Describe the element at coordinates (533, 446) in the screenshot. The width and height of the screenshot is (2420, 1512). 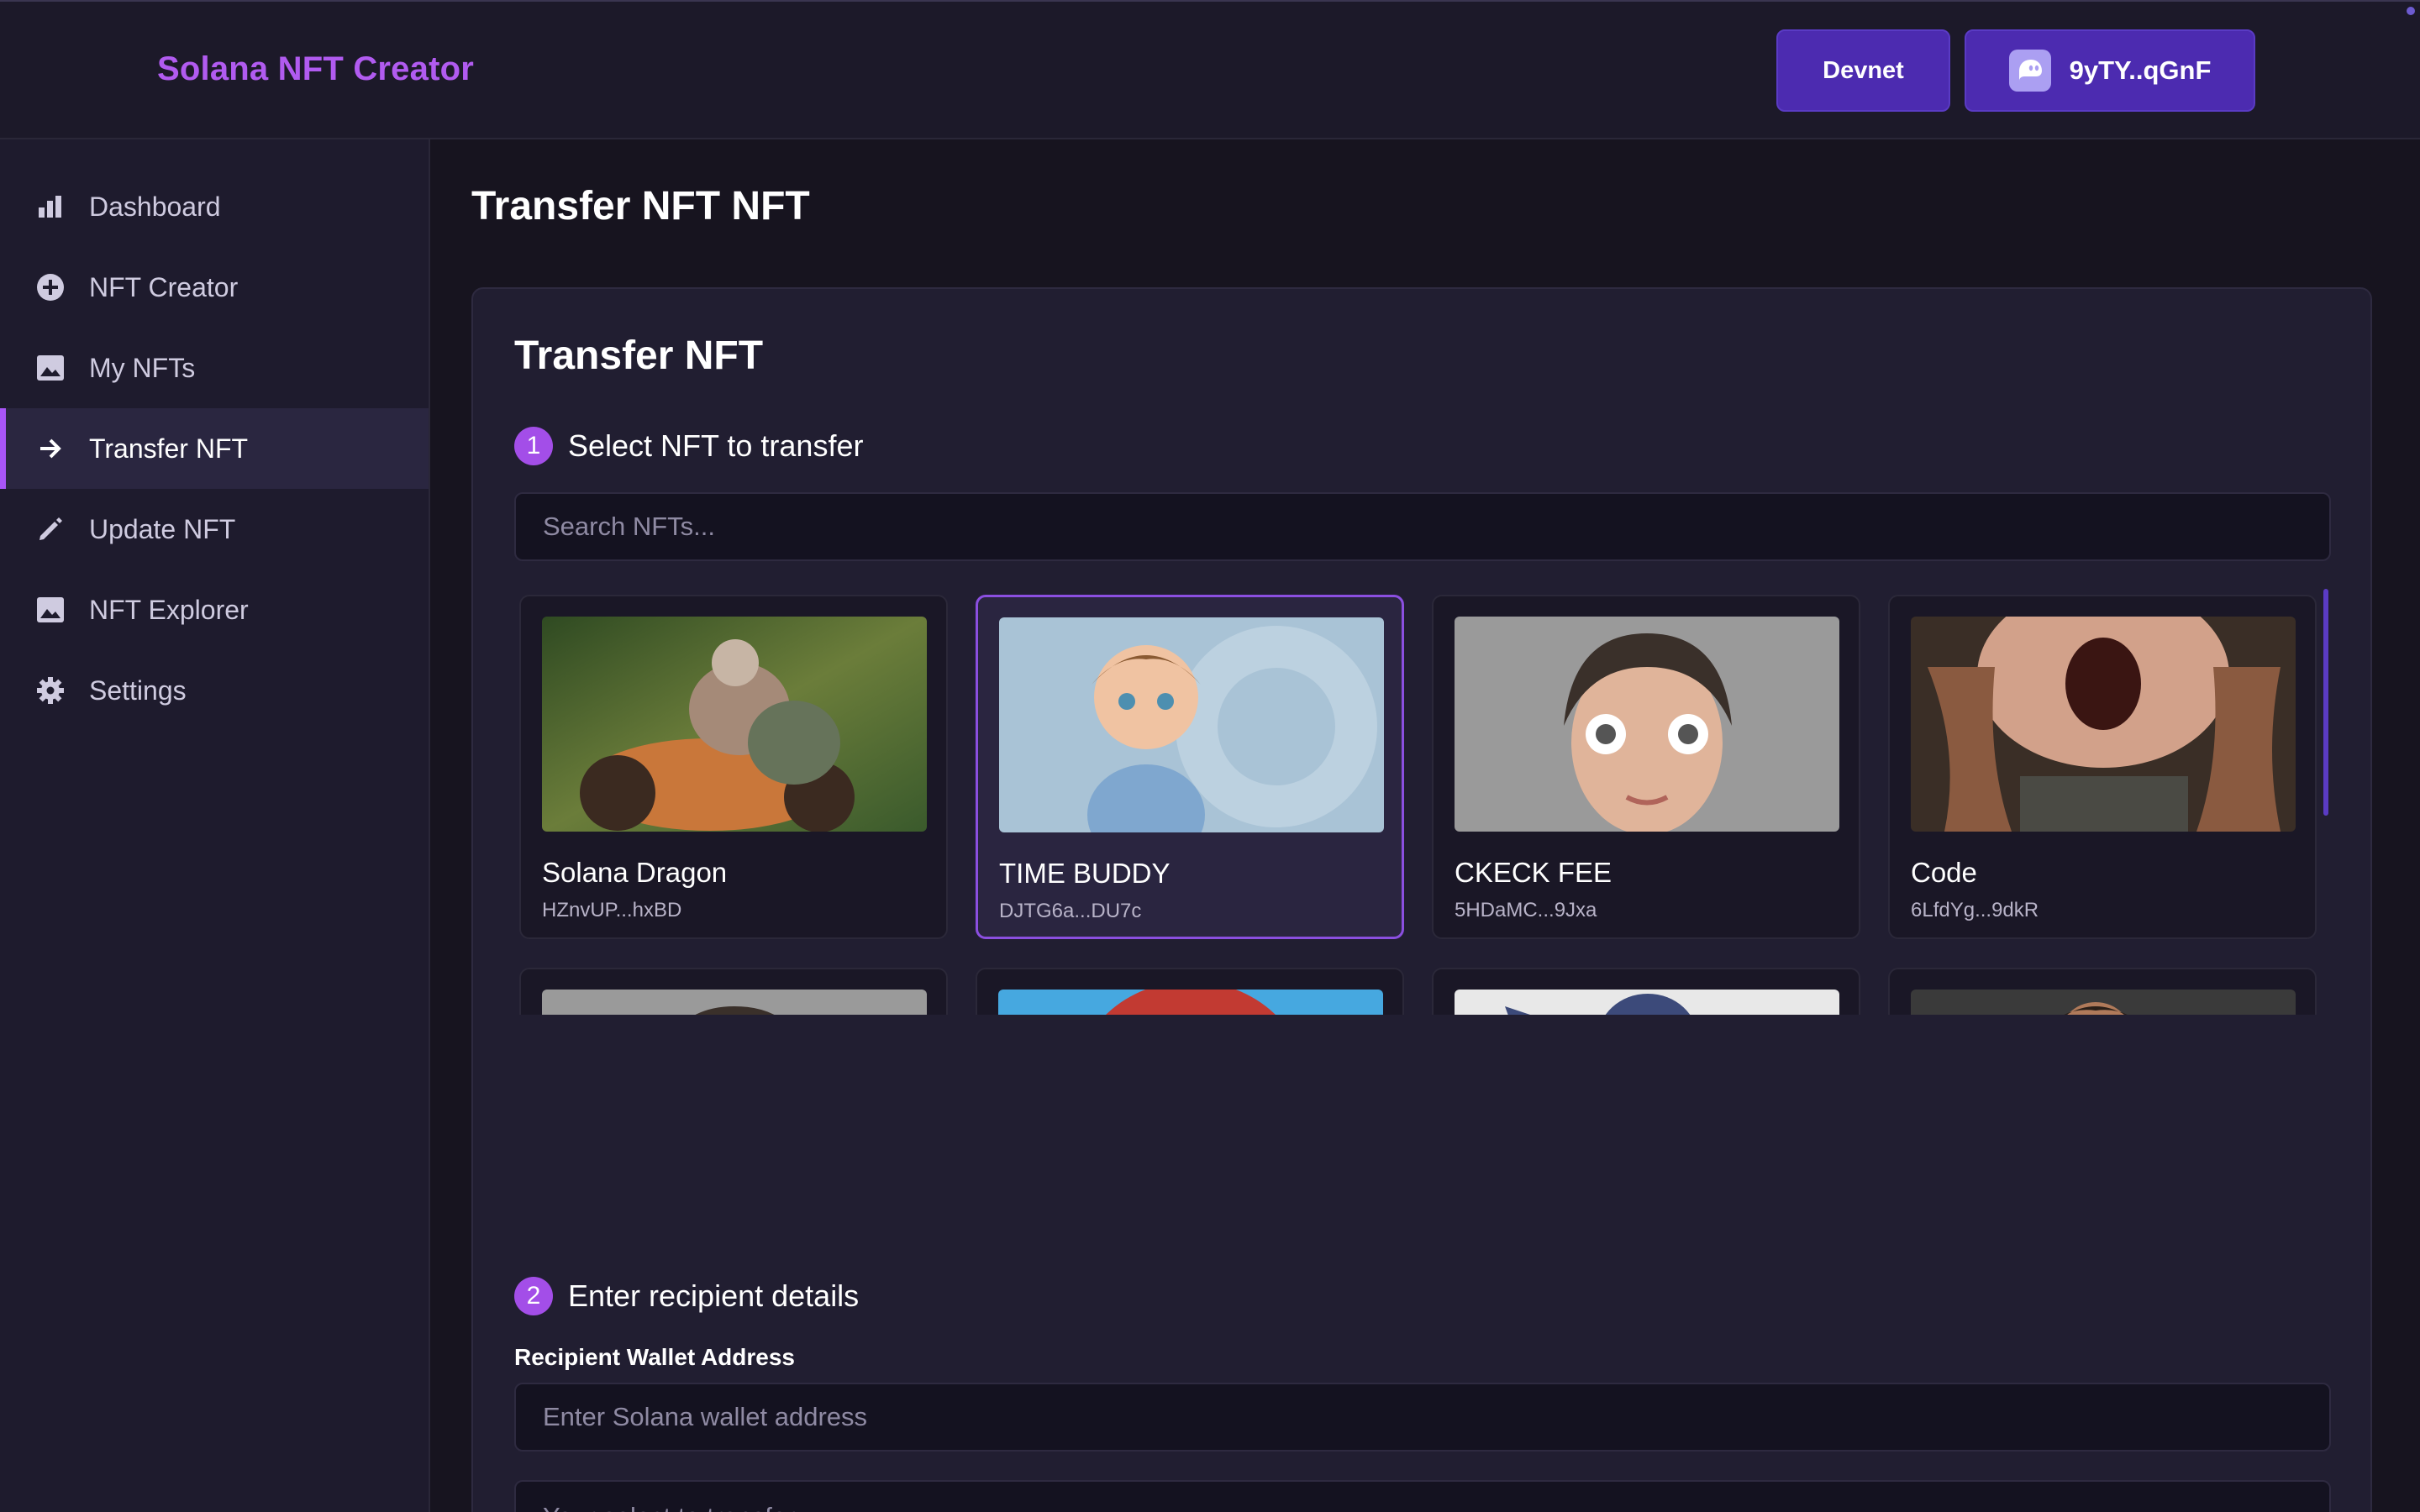
I see `step-number-badge: 1` at that location.